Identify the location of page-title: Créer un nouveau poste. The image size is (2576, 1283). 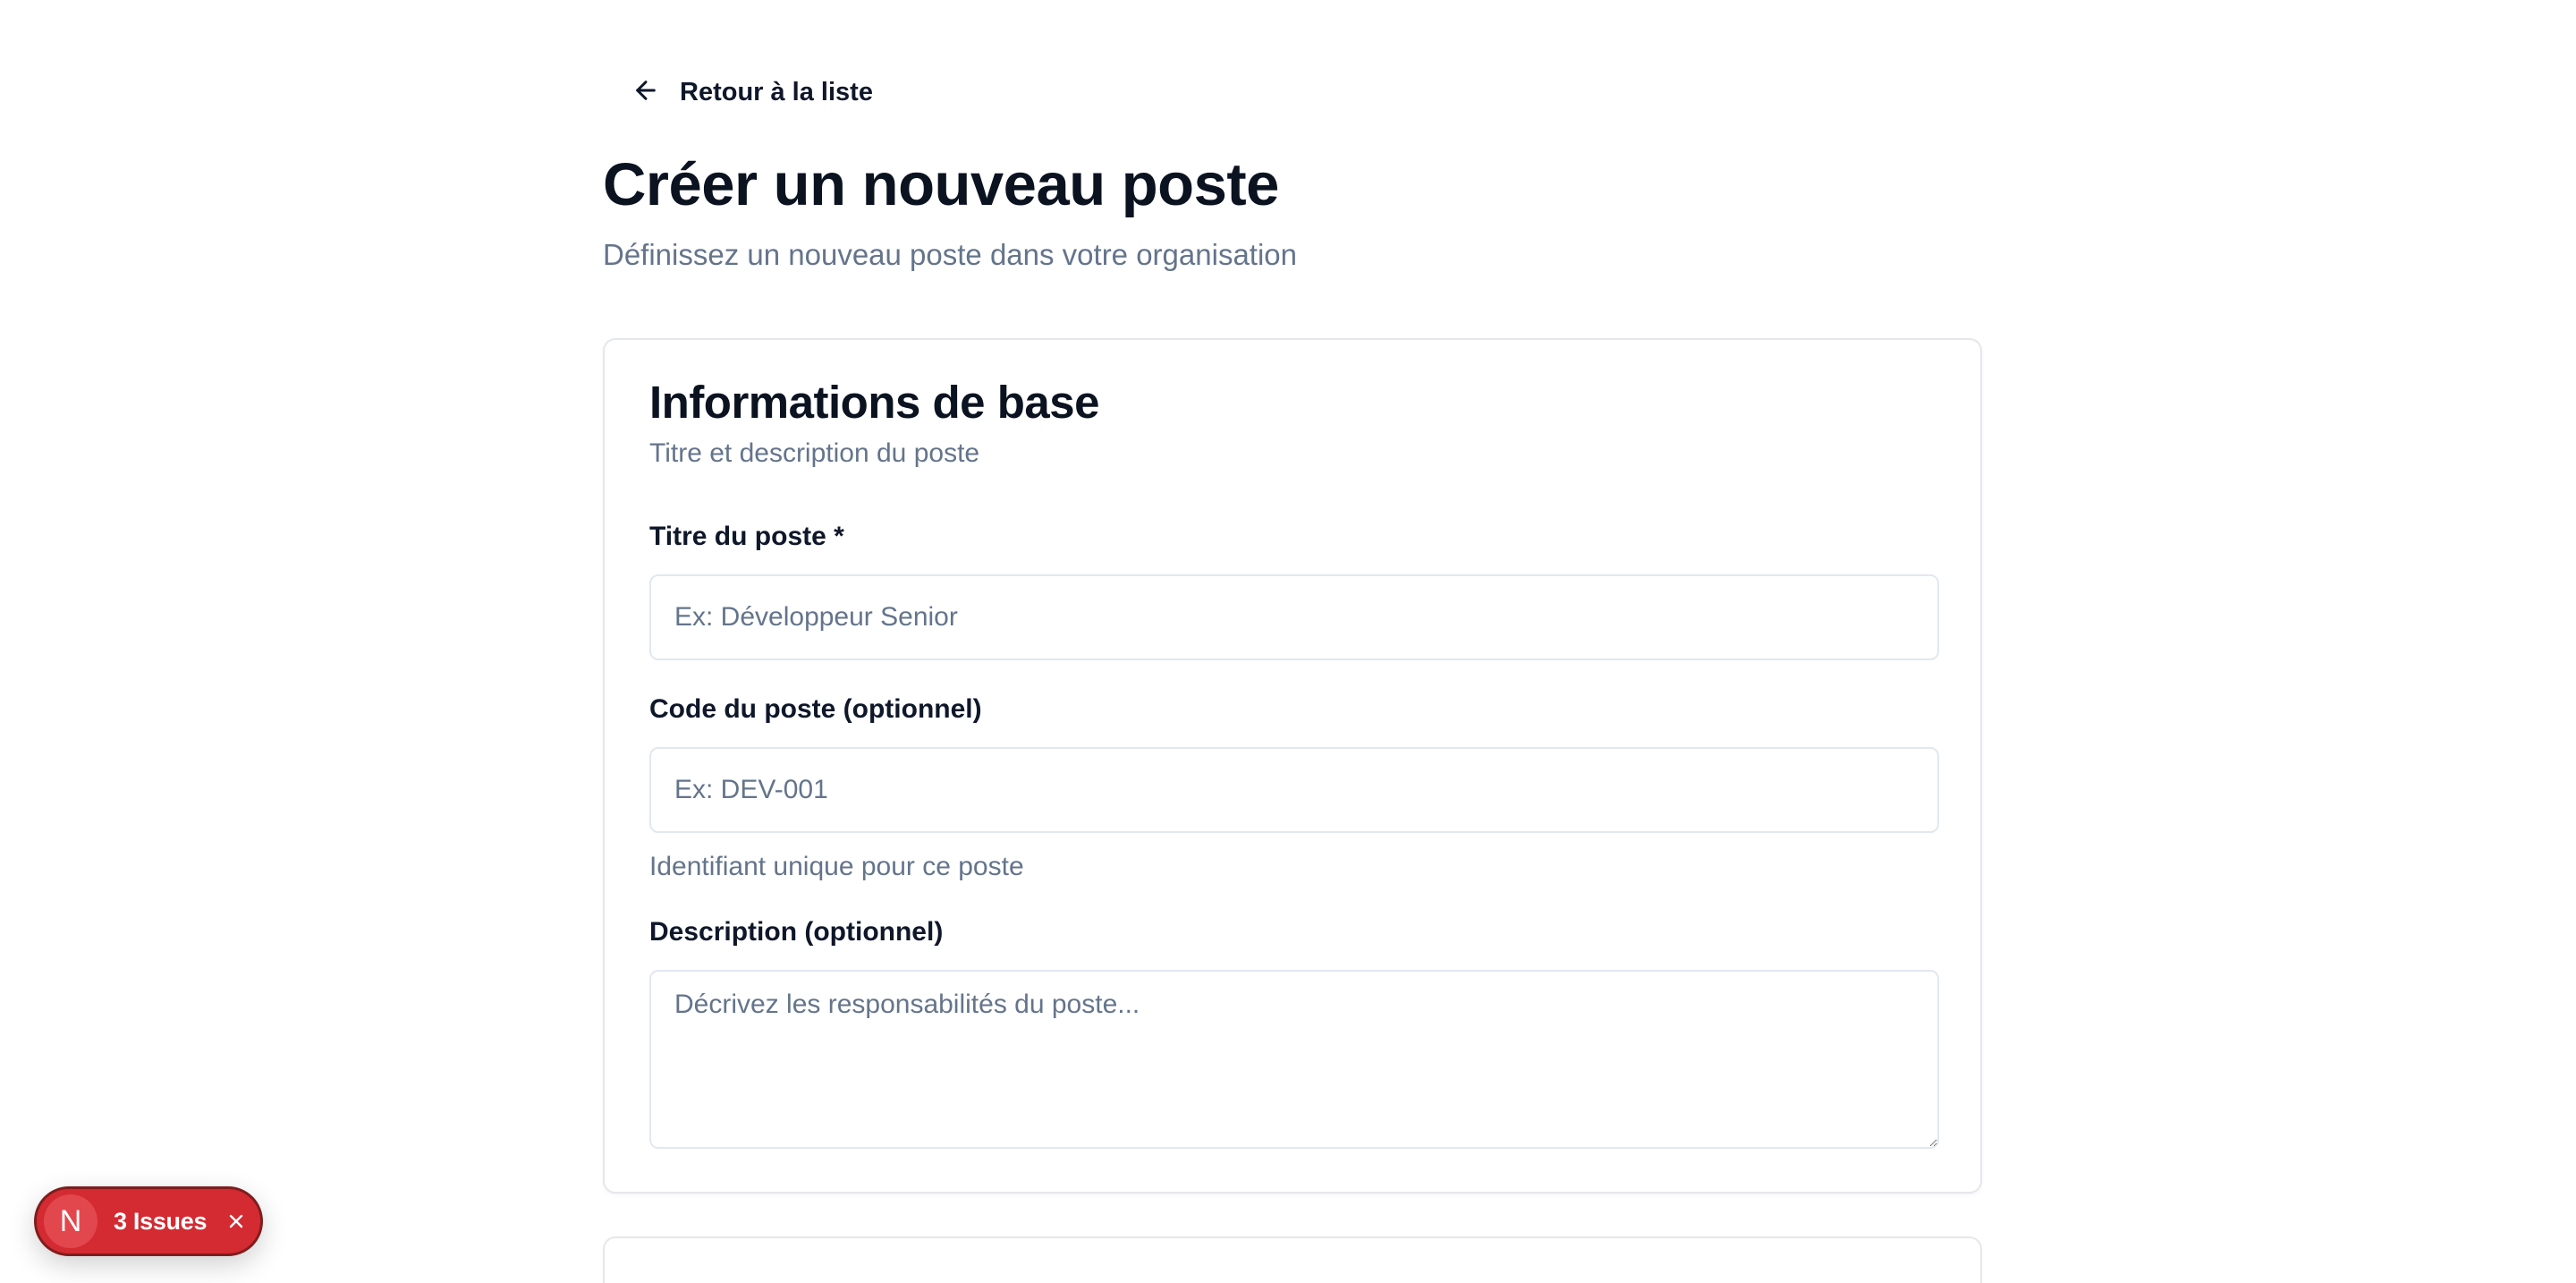
(941, 184).